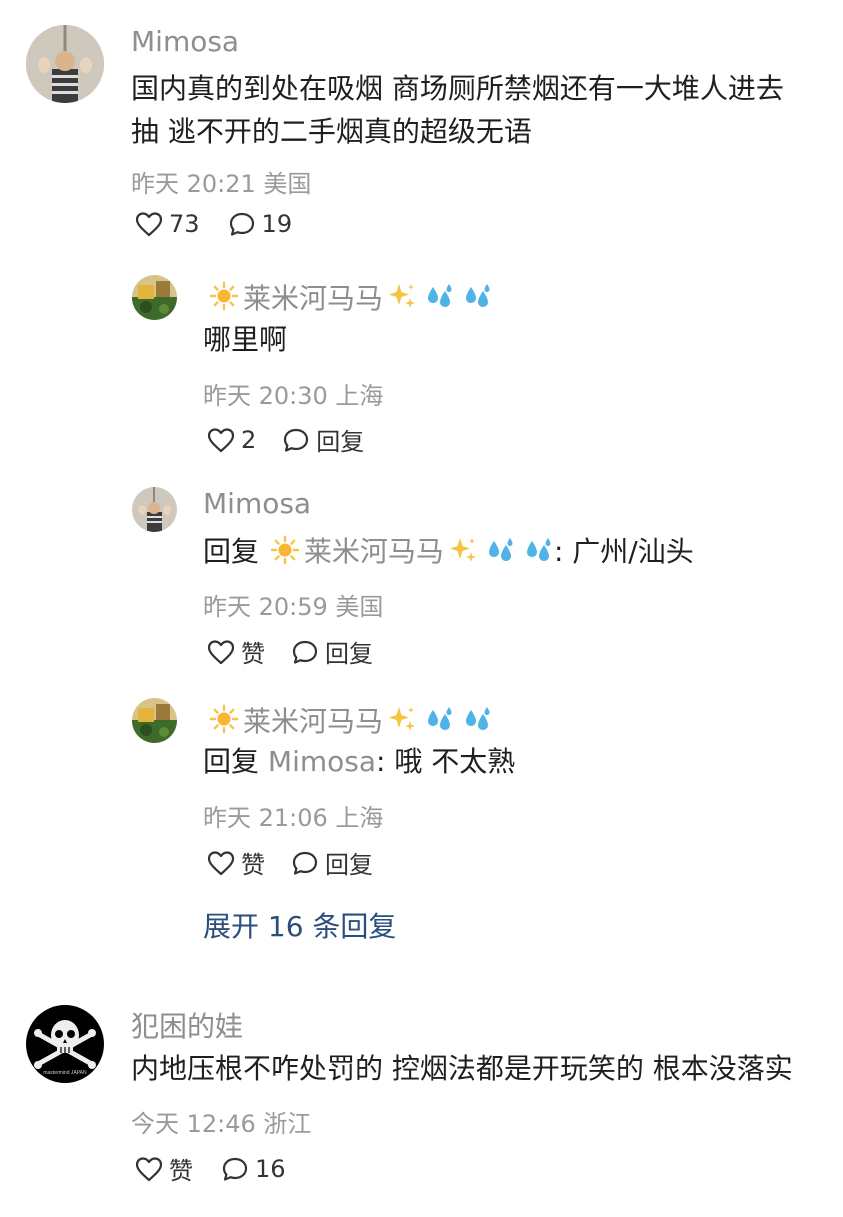 Image resolution: width=843 pixels, height=1217 pixels. Describe the element at coordinates (65, 1044) in the screenshot. I see `avatar: mastermind JAPAN` at that location.